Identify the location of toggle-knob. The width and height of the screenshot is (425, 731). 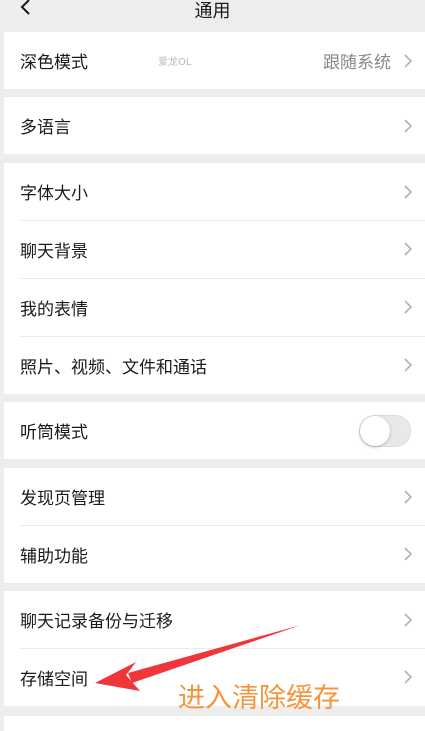
(375, 430).